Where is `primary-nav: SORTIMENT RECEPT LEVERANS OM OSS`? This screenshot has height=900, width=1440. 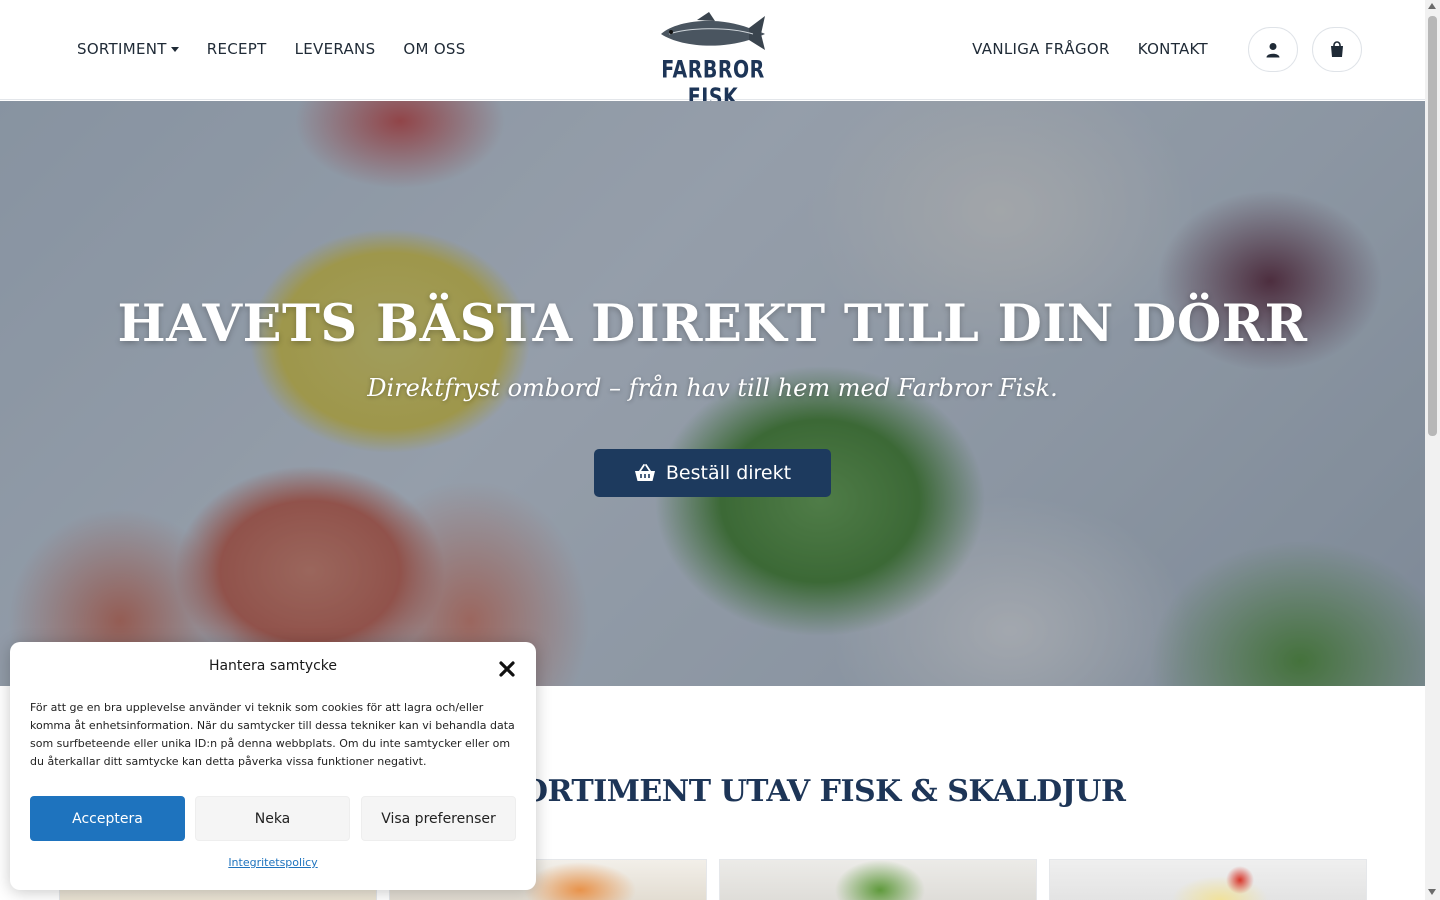 primary-nav: SORTIMENT RECEPT LEVERANS OM OSS is located at coordinates (285, 49).